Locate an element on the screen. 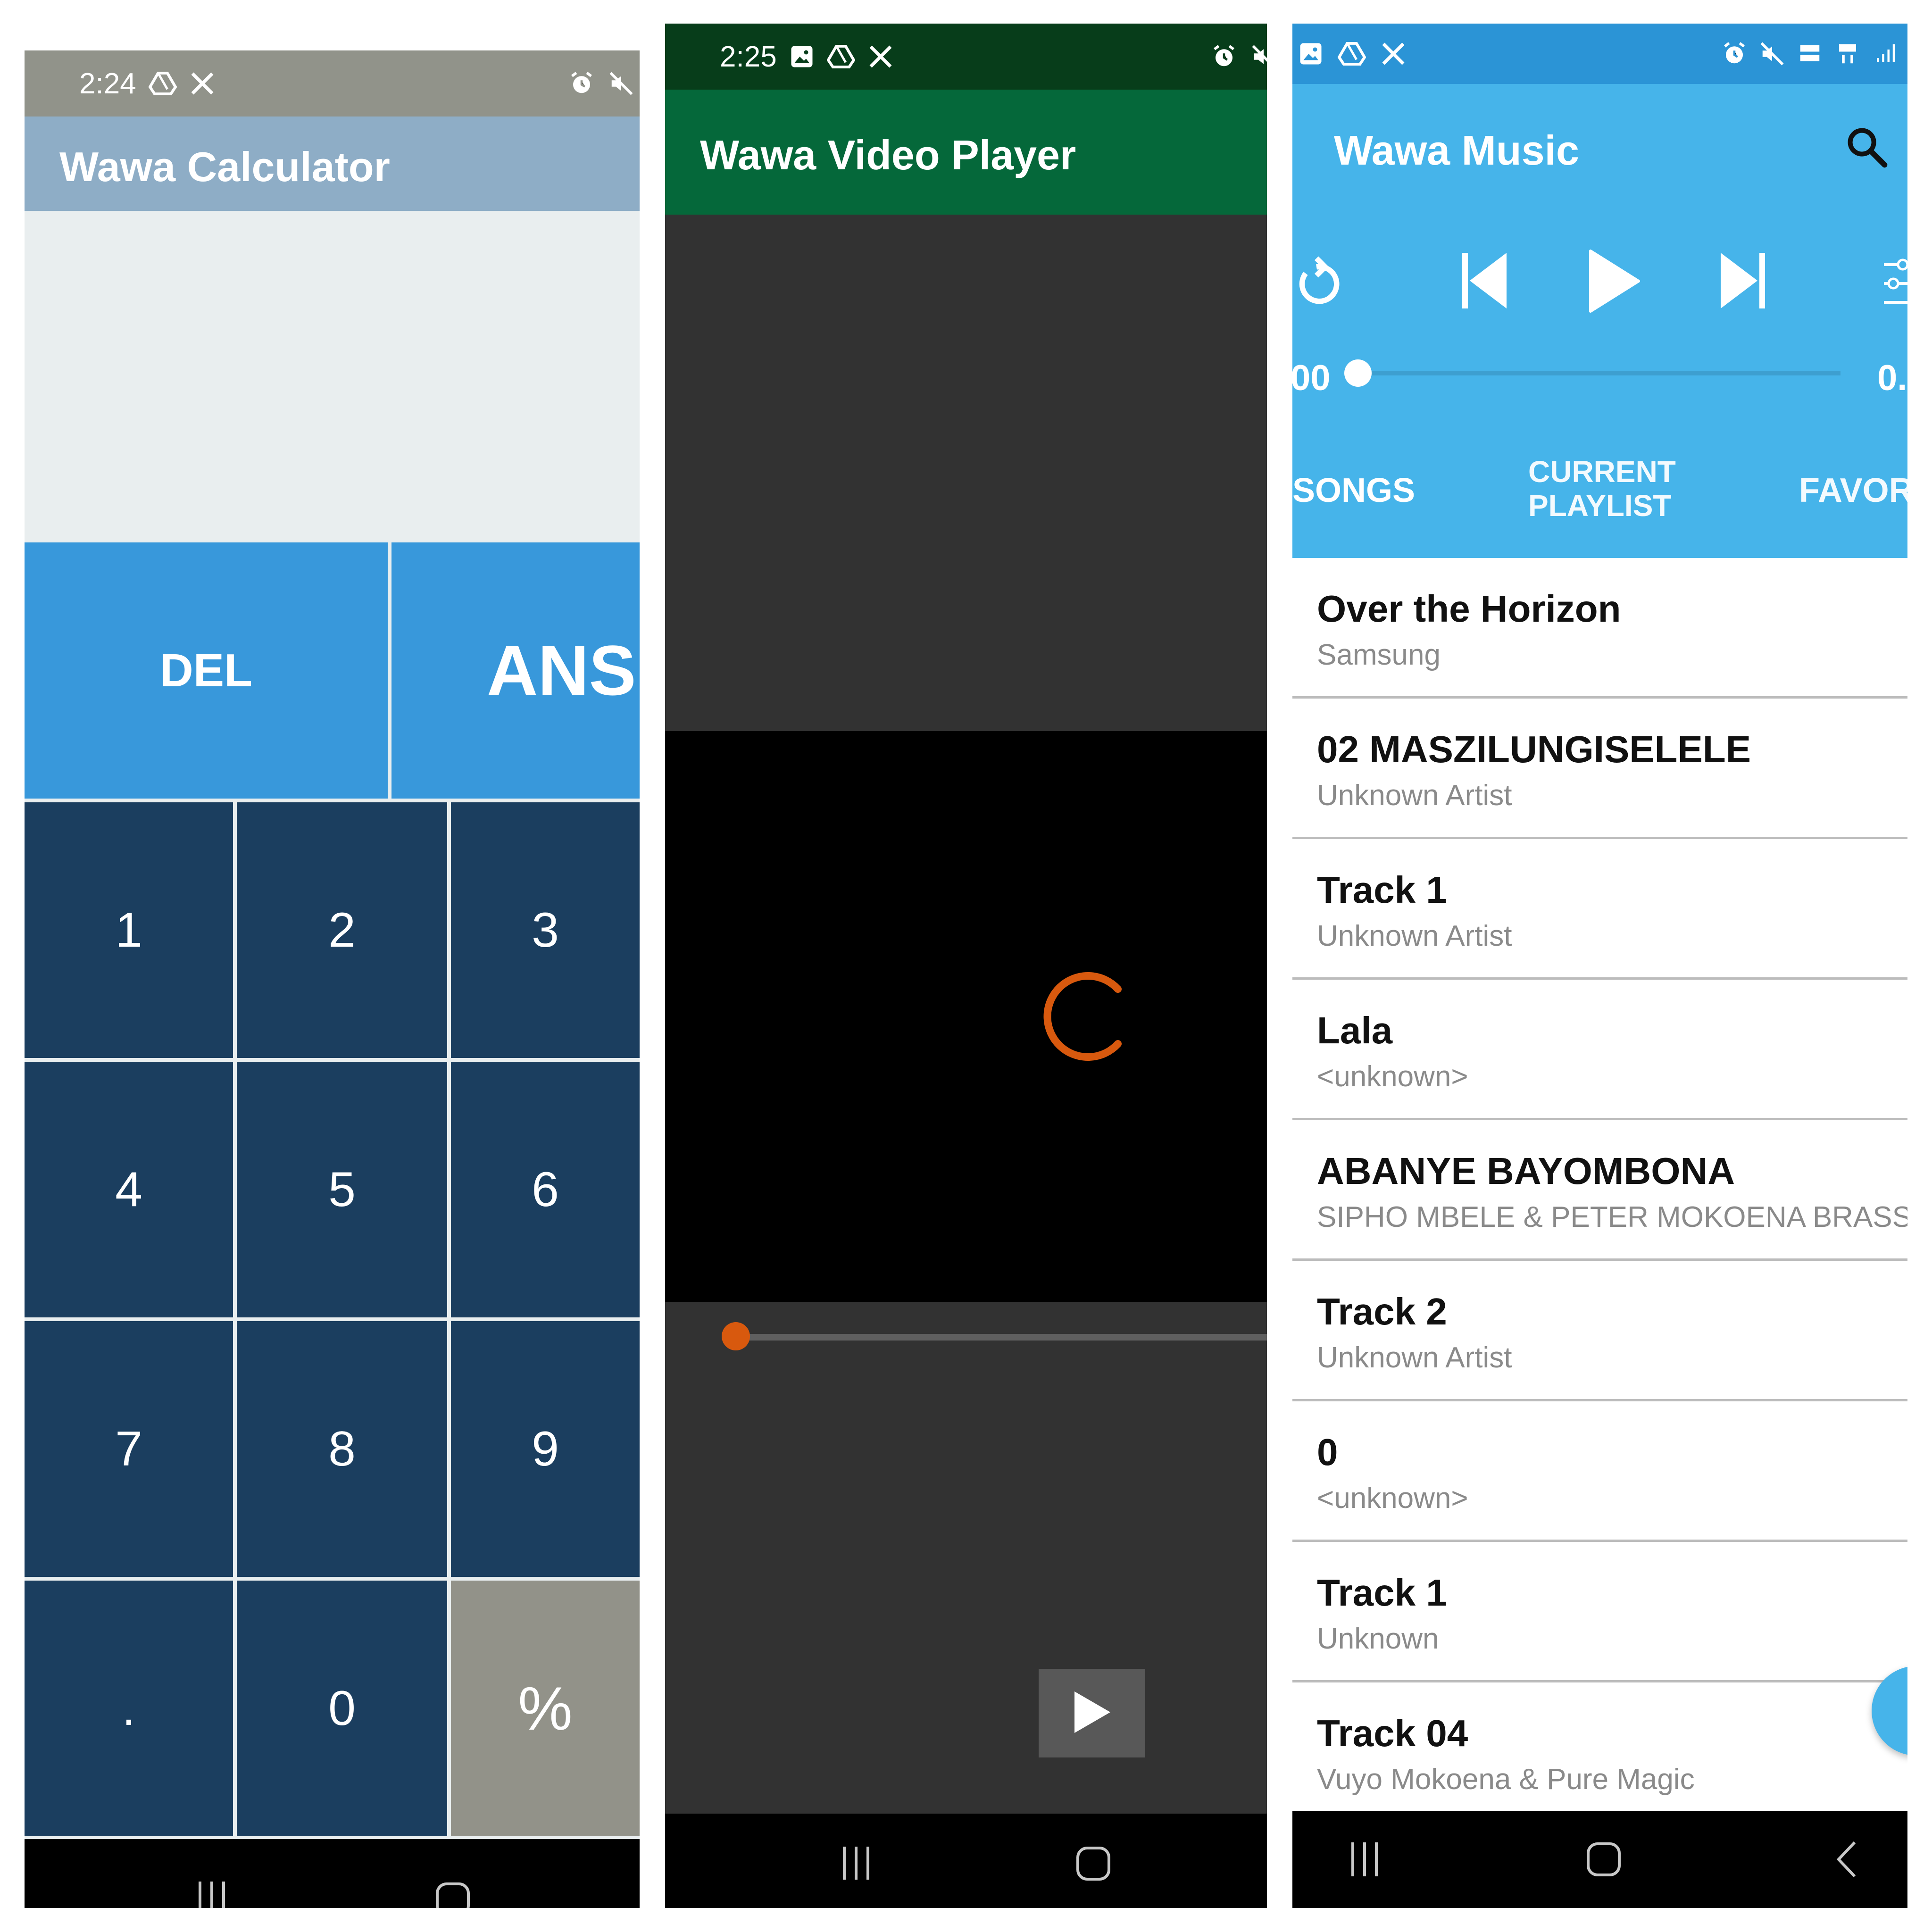 This screenshot has height=1932, width=1932. list-item: 02 MASZILUNGISELELE Unknown Artist is located at coordinates (1599, 769).